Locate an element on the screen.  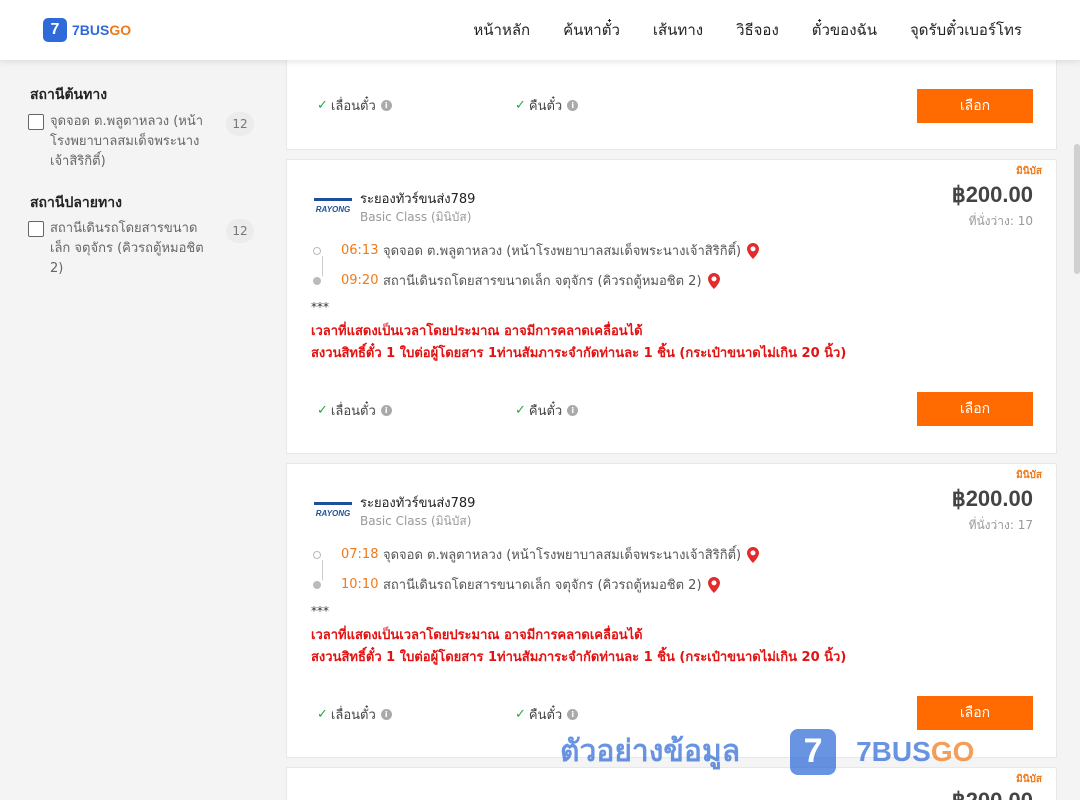
destination-filter-title: สถานีปลายทาง is located at coordinates (76, 203).